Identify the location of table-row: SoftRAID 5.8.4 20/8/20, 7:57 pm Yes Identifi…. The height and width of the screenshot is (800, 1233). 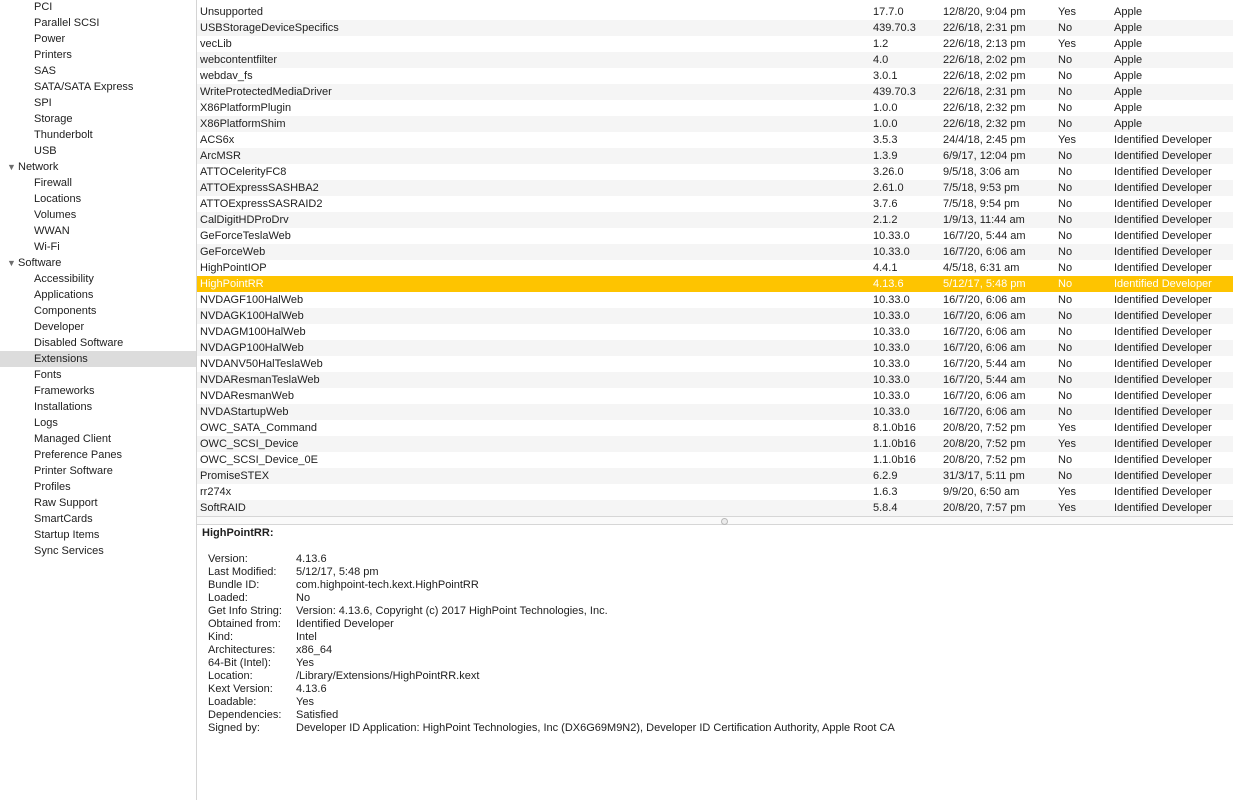
(715, 508).